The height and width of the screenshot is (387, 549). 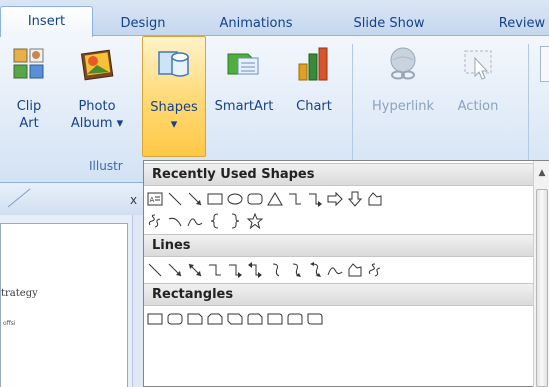 I want to click on action-button: Action, so click(x=478, y=92).